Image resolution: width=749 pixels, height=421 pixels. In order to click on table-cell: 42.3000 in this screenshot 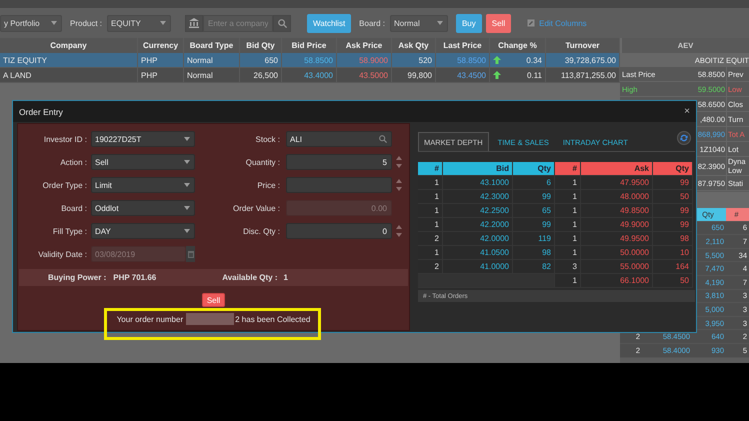, I will do `click(478, 197)`.